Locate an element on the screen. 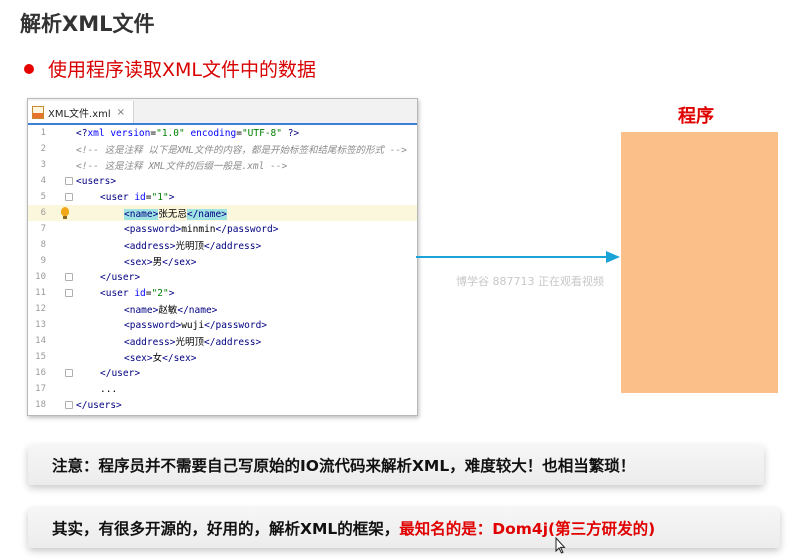 This screenshot has height=560, width=799. code-line-highlighted: 6 <name>张无忌</name> is located at coordinates (222, 213).